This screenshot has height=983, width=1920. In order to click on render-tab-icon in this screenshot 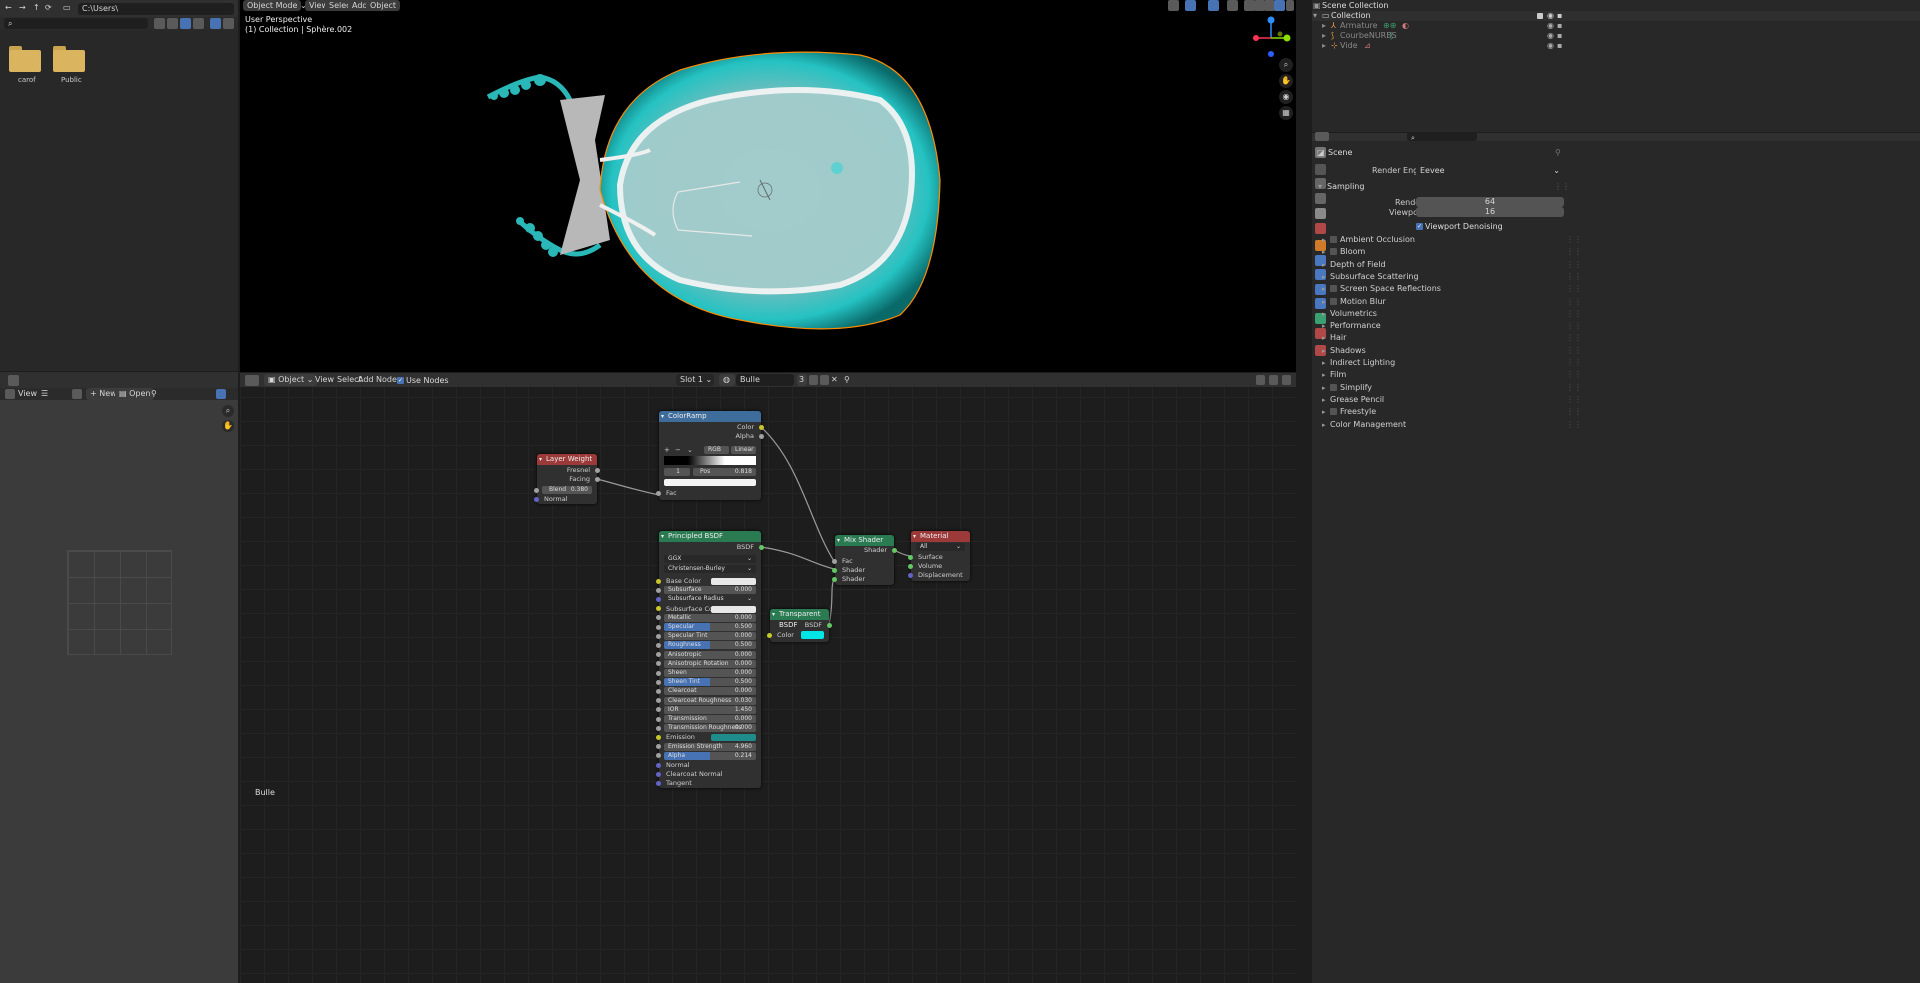, I will do `click(1320, 169)`.